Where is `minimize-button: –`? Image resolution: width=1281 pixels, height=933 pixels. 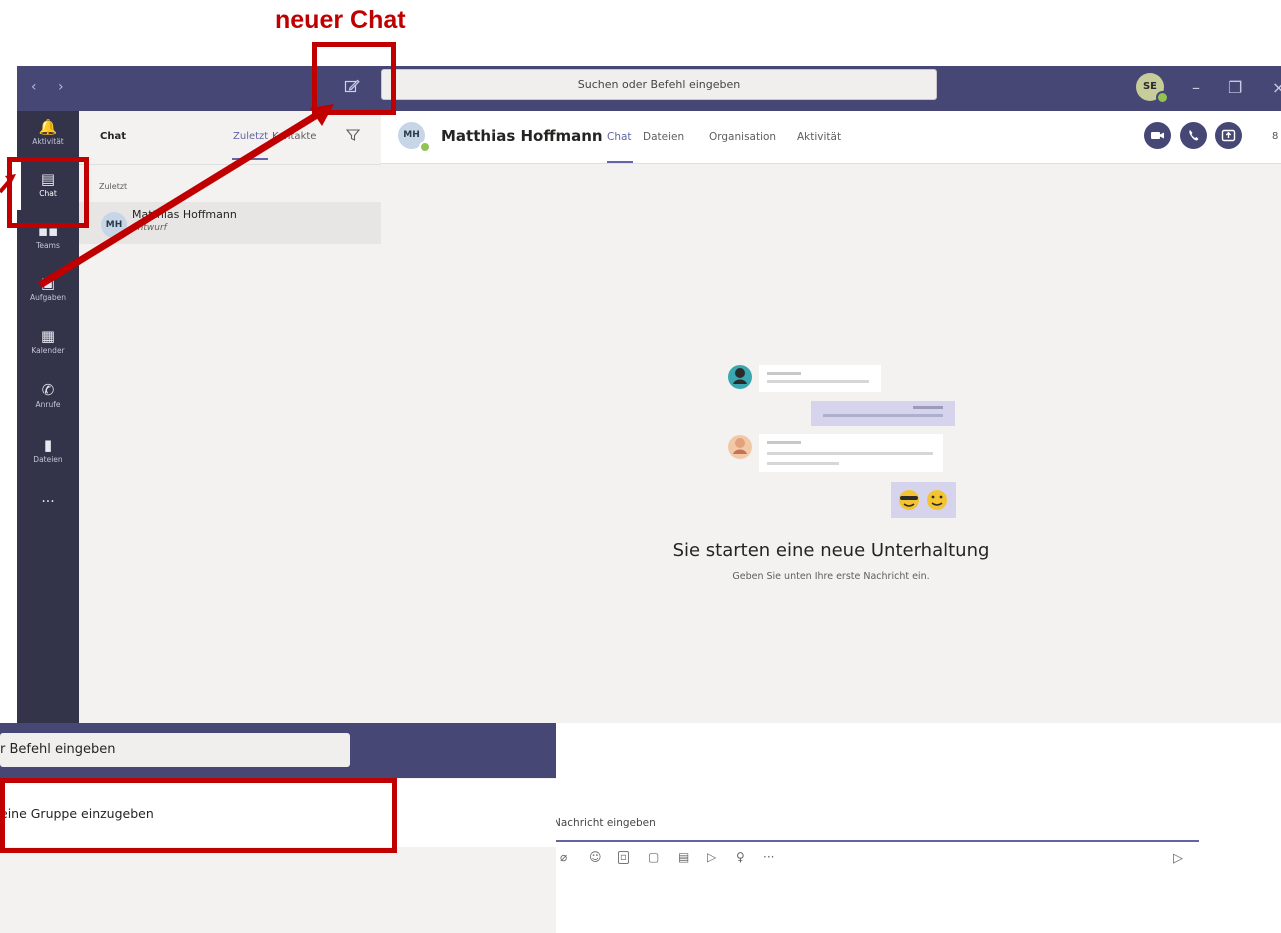
minimize-button: – is located at coordinates (1196, 87).